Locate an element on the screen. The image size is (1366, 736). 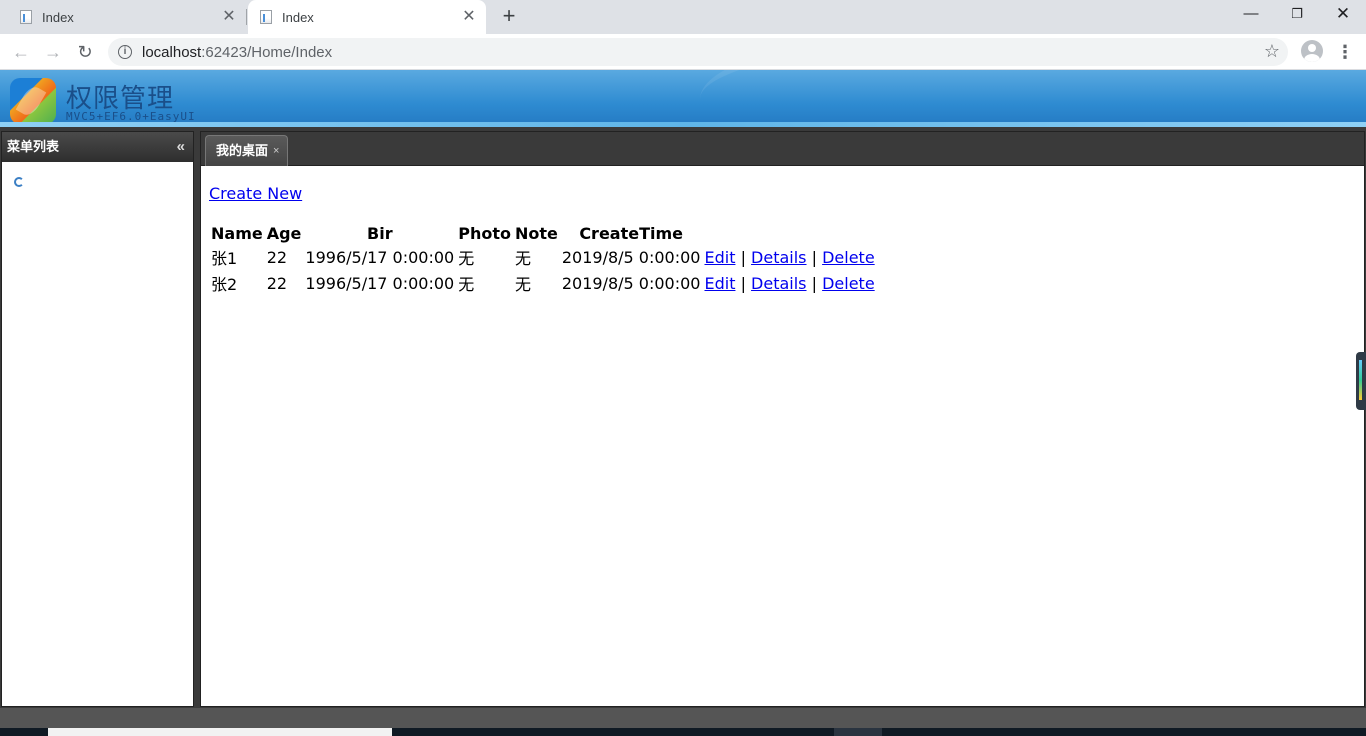
star-icon: ☆ is located at coordinates (1272, 51).